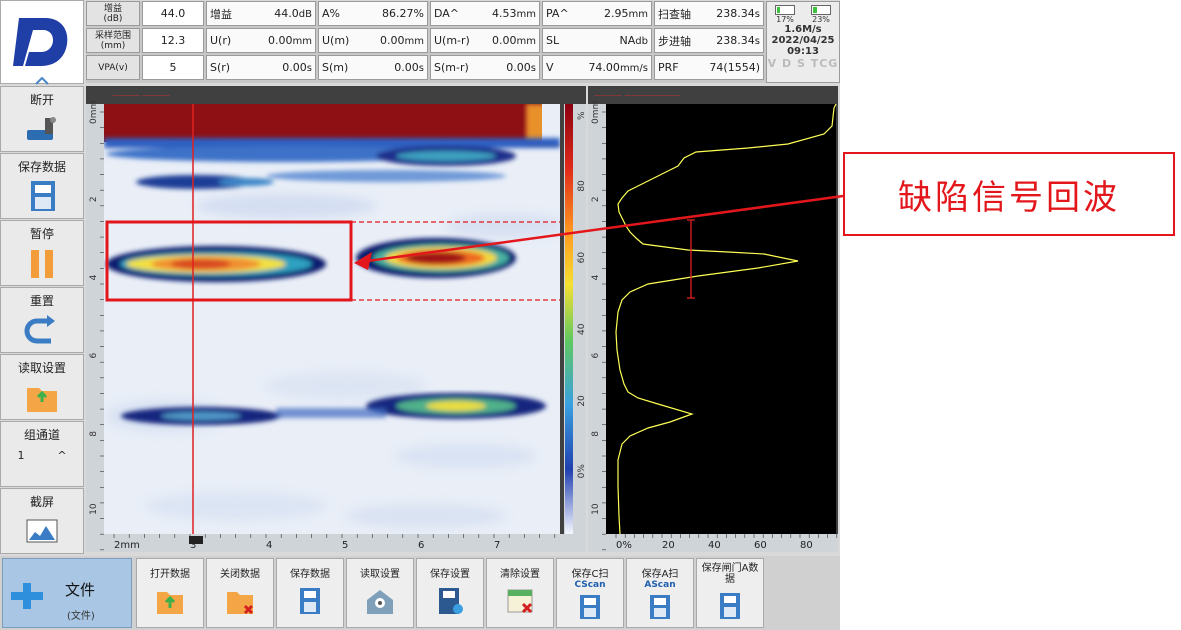  What do you see at coordinates (668, 67) in the screenshot?
I see `param-key: PRF` at bounding box center [668, 67].